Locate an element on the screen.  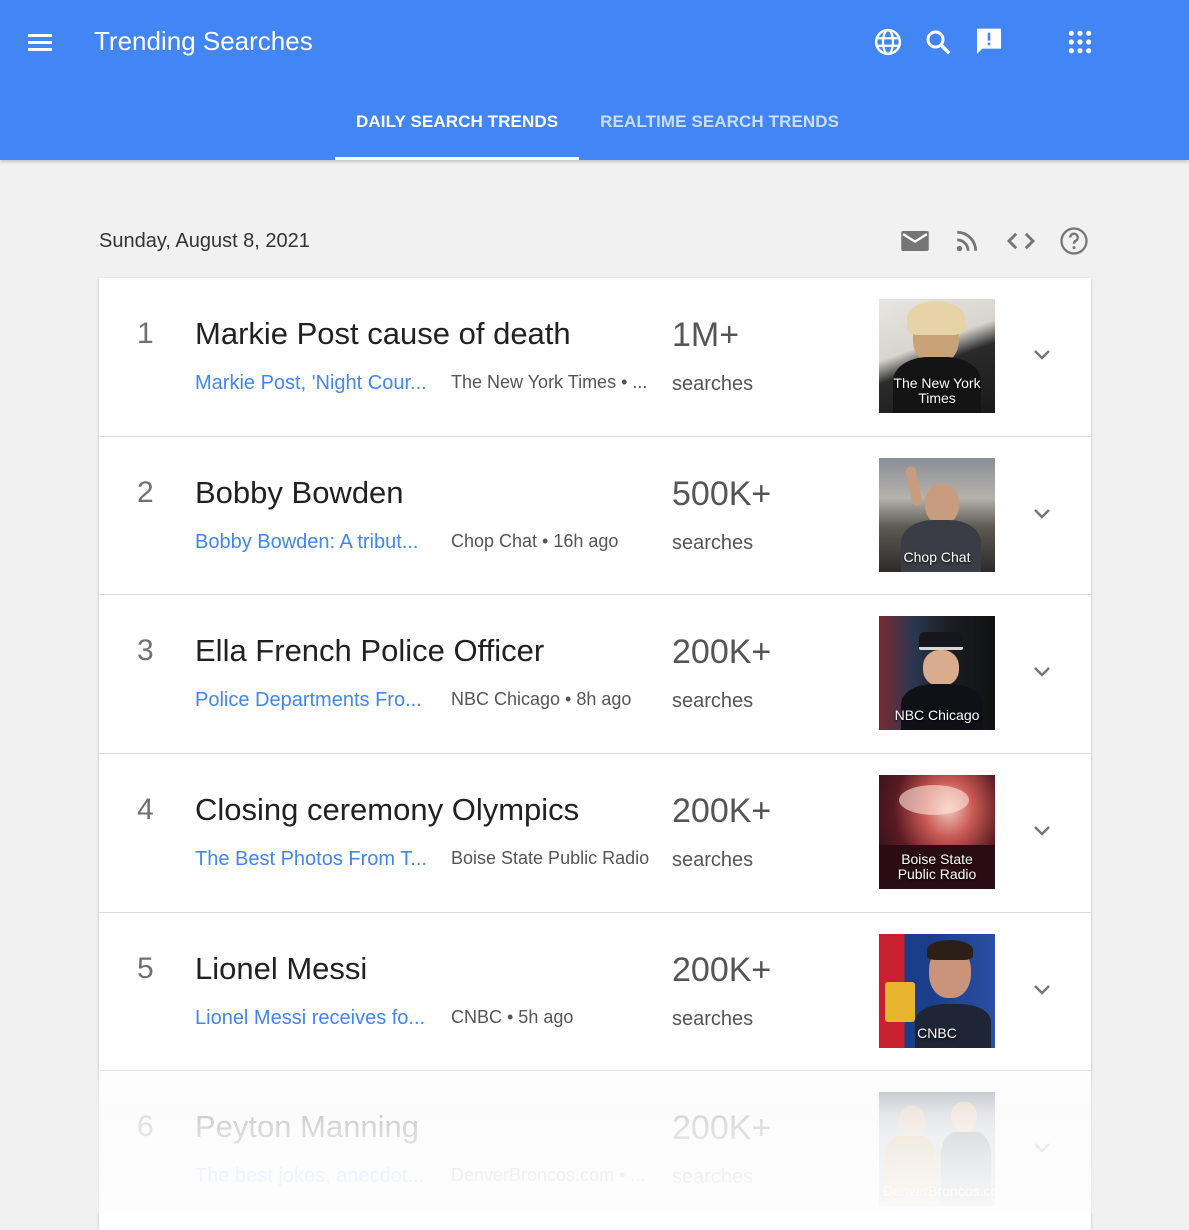
trend-thumbnail: NBC Chicago is located at coordinates (937, 673).